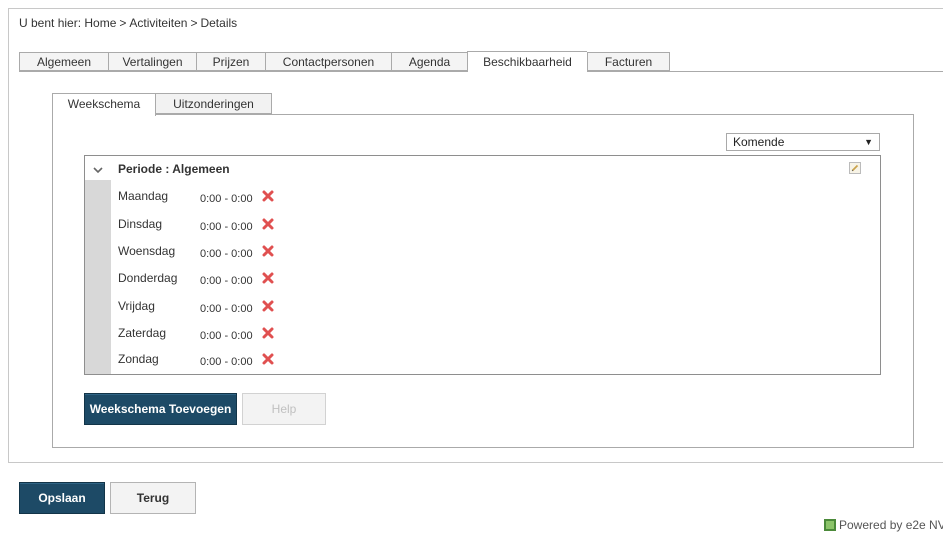 Image resolution: width=943 pixels, height=540 pixels. What do you see at coordinates (138, 359) in the screenshot?
I see `day-label: Zondag` at bounding box center [138, 359].